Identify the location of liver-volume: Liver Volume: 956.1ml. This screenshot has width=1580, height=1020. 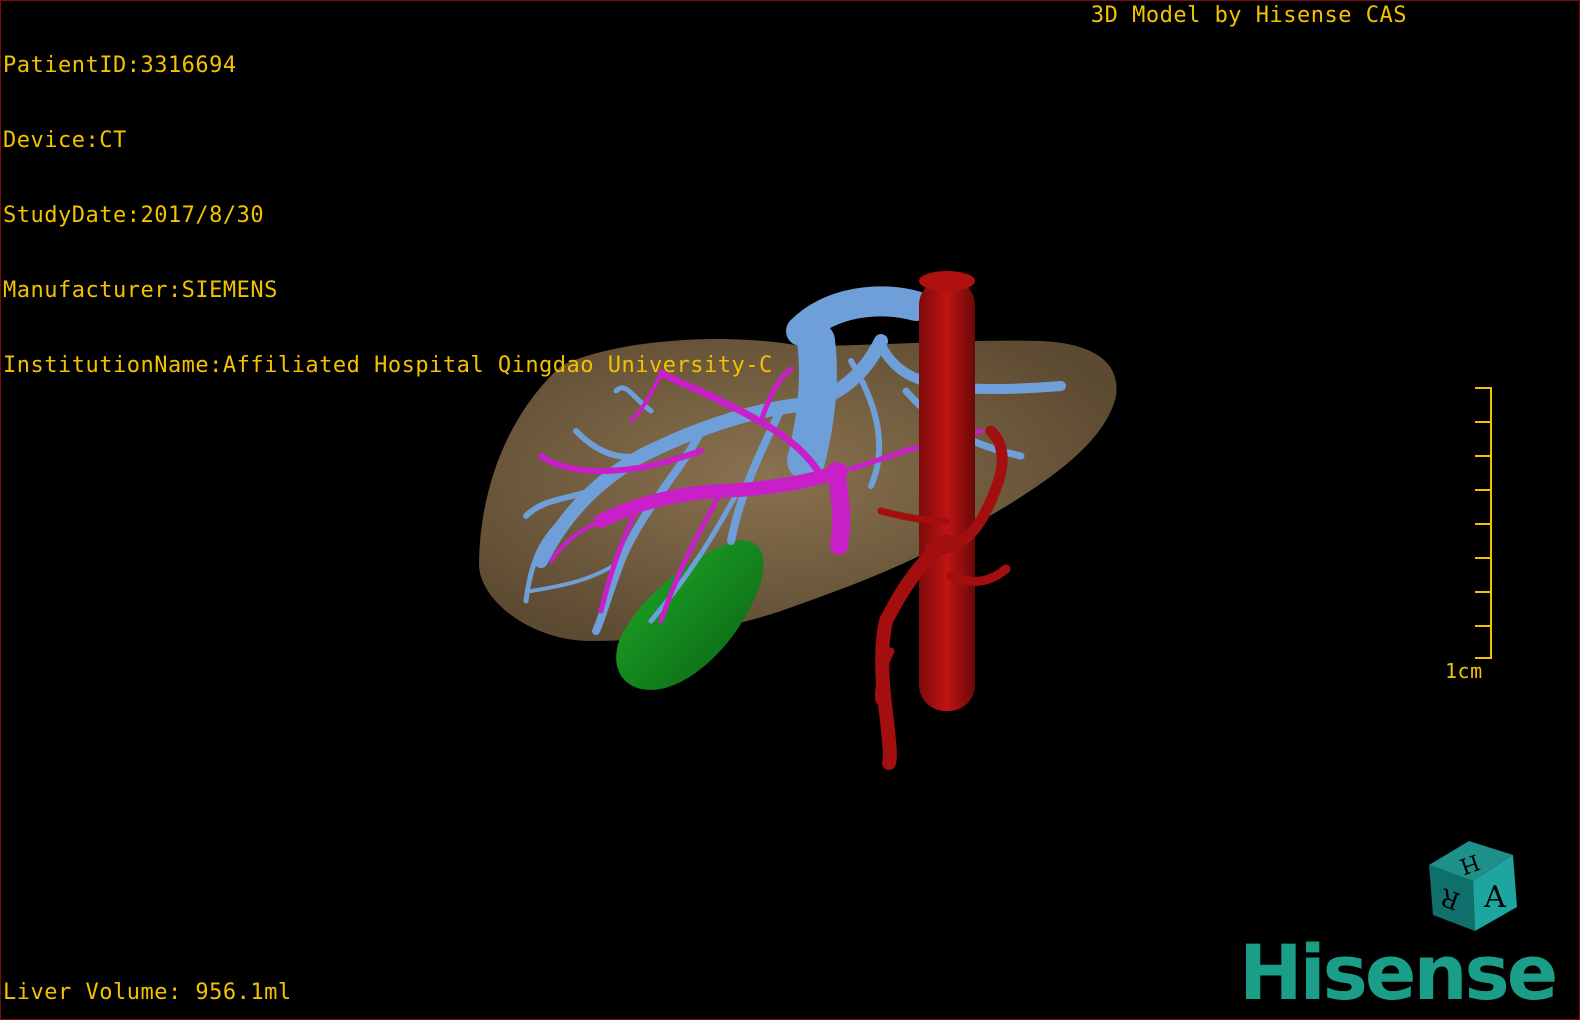
(147, 992).